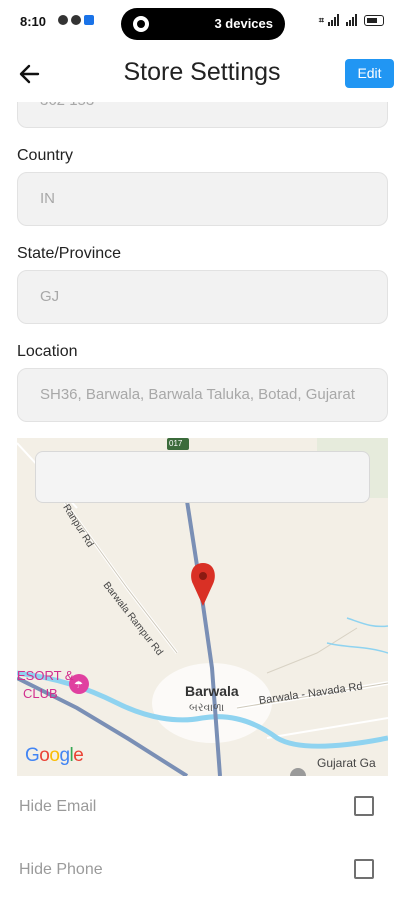 The height and width of the screenshot is (900, 404). Describe the element at coordinates (203, 584) in the screenshot. I see `location-pin` at that location.